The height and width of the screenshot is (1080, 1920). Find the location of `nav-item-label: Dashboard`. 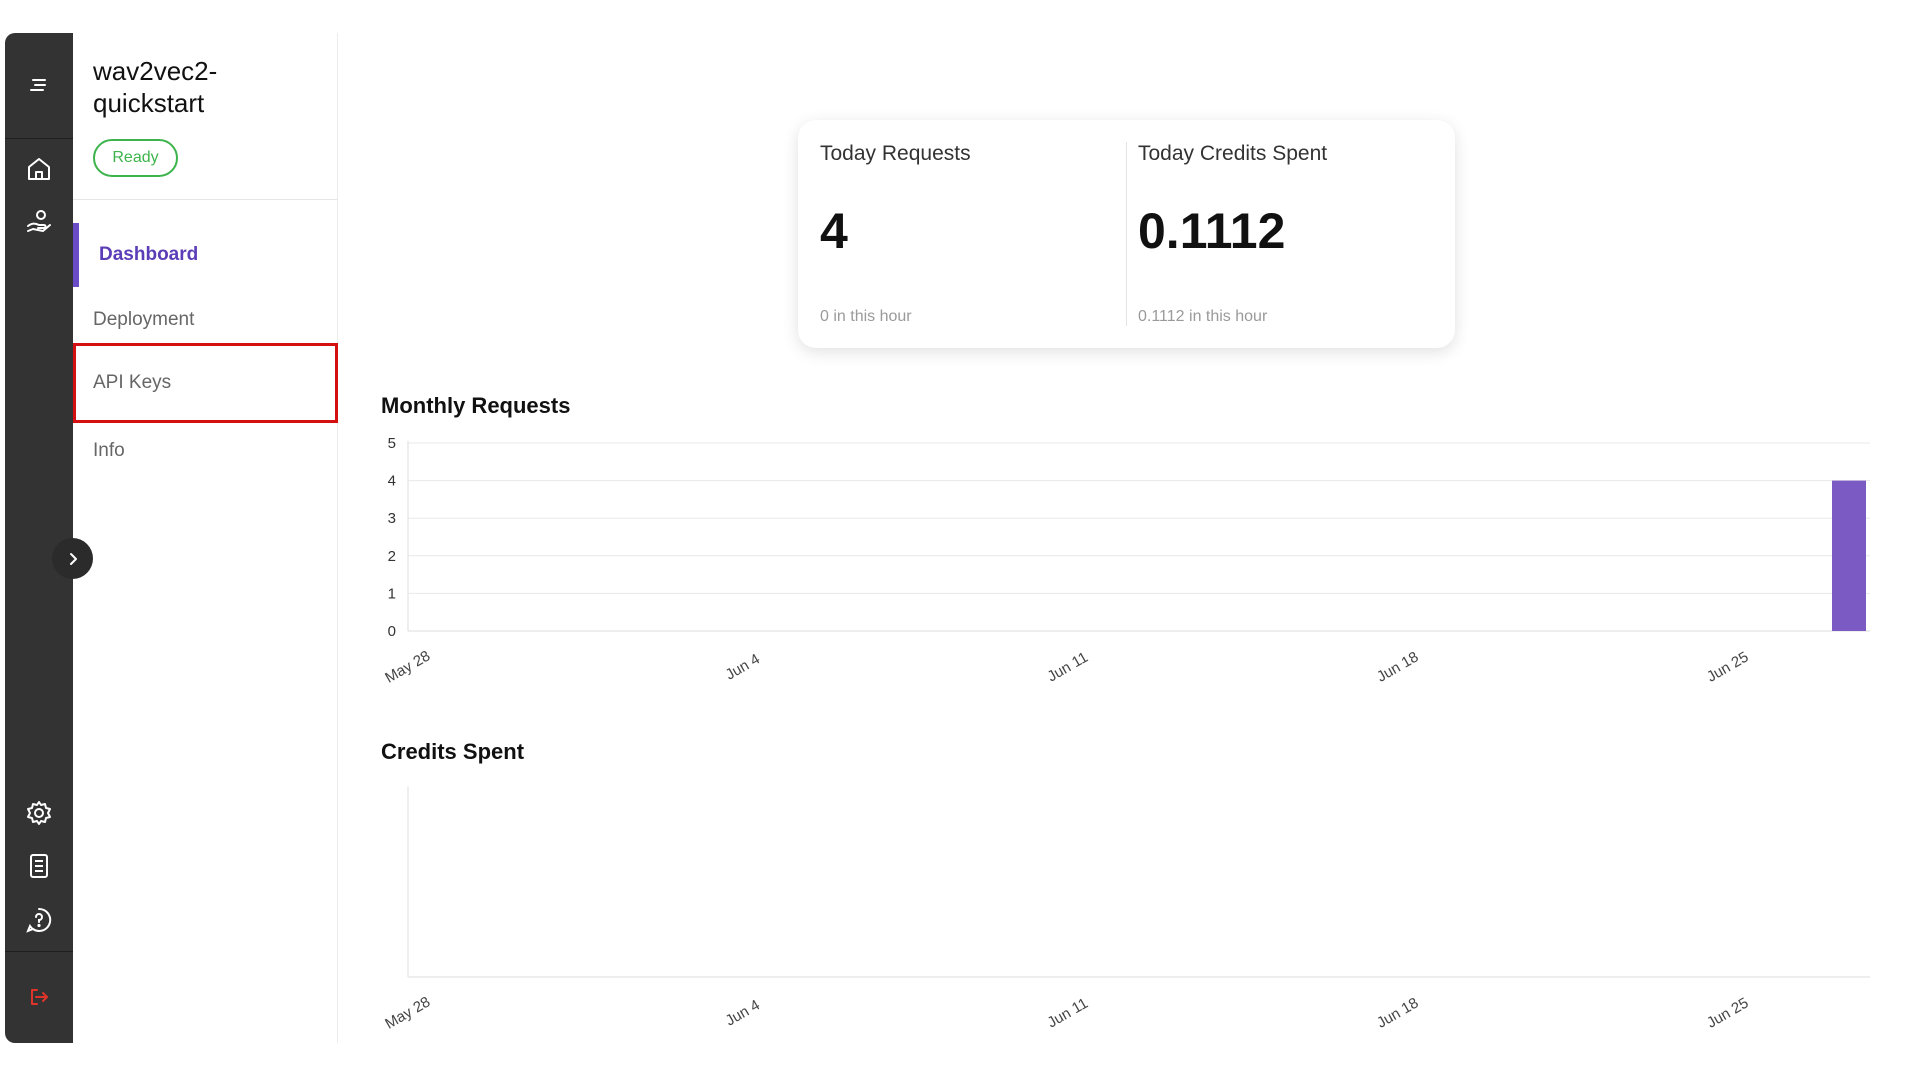

nav-item-label: Dashboard is located at coordinates (149, 254).